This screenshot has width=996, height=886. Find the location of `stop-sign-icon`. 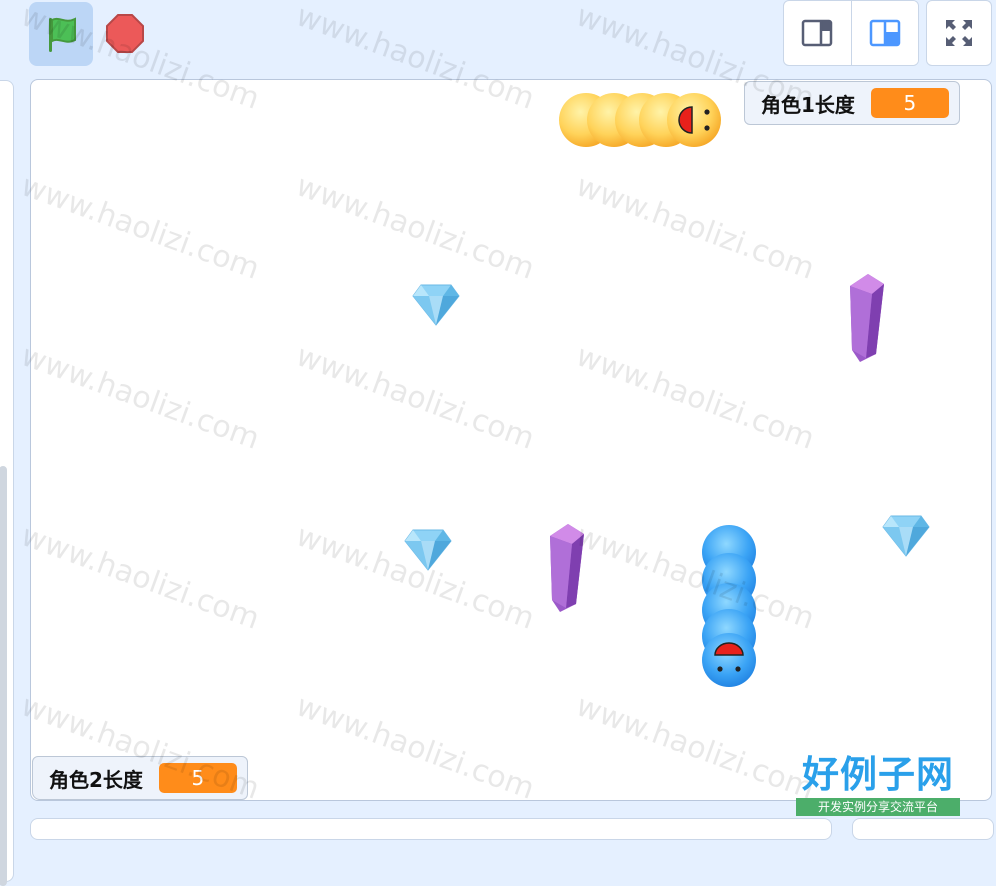

stop-sign-icon is located at coordinates (125, 33).